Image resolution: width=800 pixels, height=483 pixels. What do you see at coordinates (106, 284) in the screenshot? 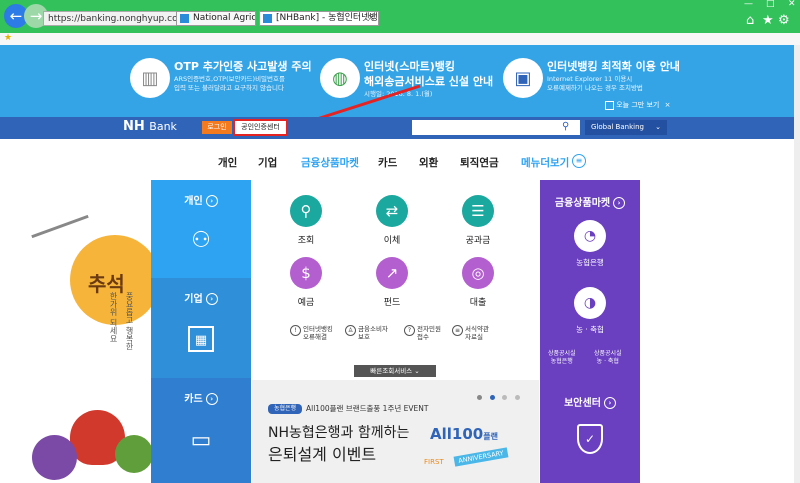
I see `deco-title: 추석` at bounding box center [106, 284].